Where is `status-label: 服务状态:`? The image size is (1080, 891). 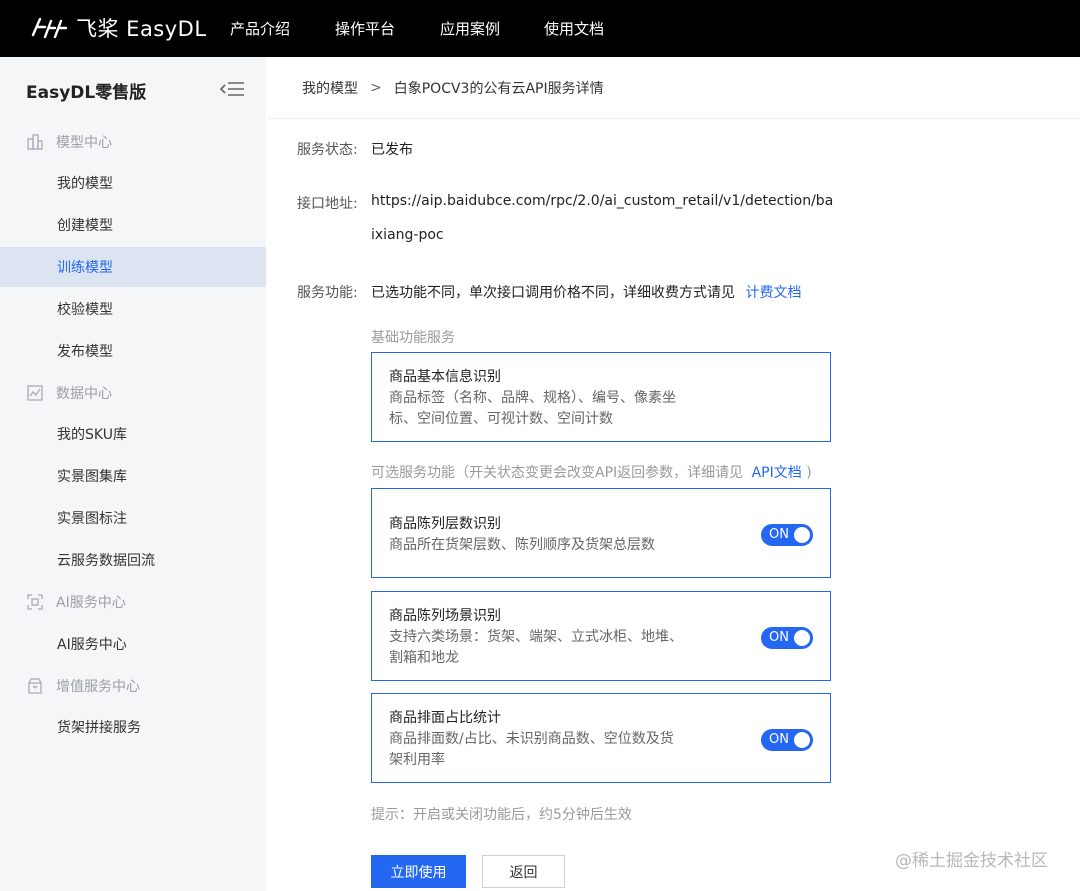
status-label: 服务状态: is located at coordinates (327, 150).